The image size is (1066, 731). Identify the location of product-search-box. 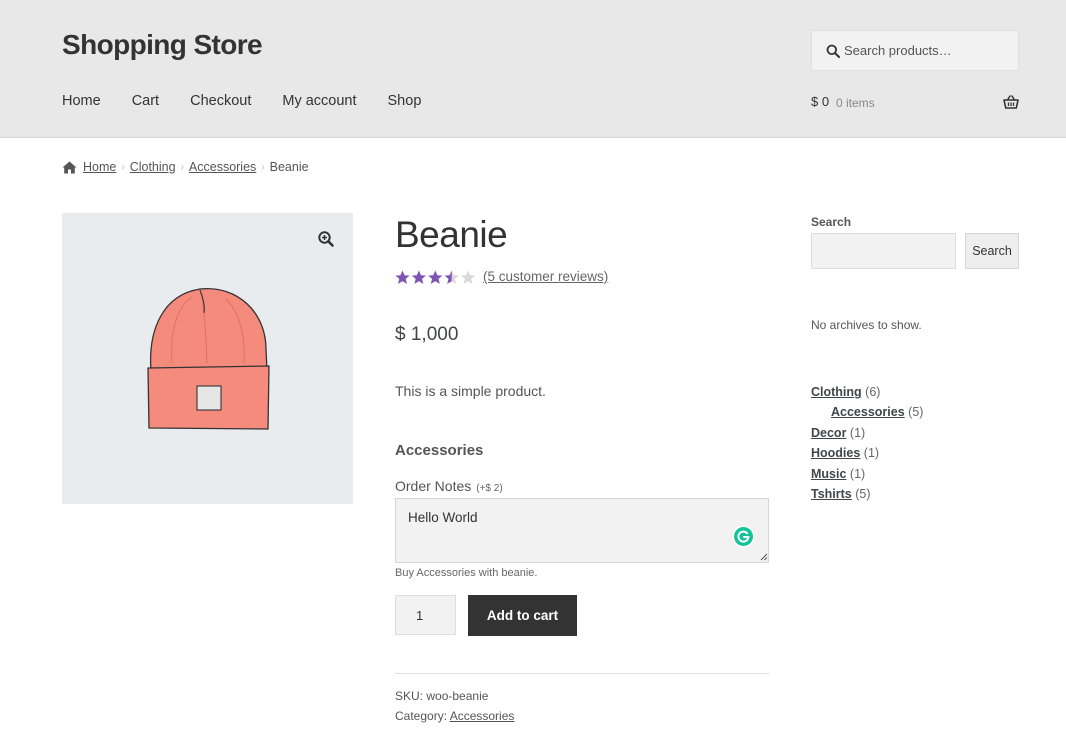
(915, 50).